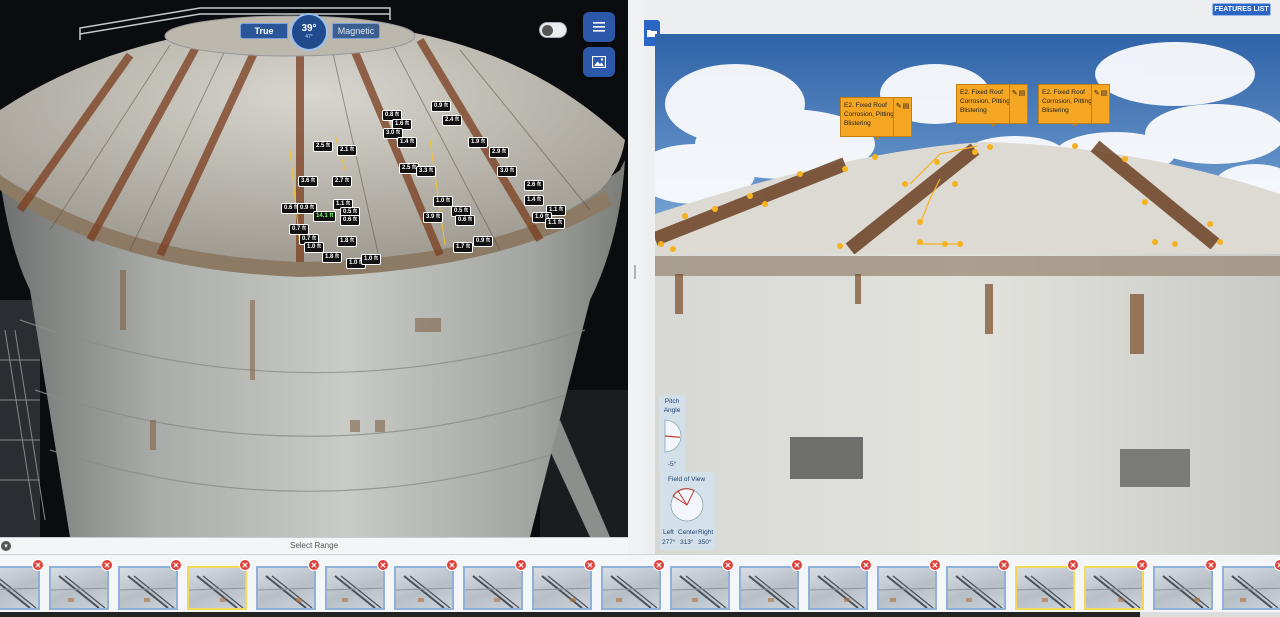 The width and height of the screenshot is (1280, 617). What do you see at coordinates (342, 181) in the screenshot?
I see `measurement-label: 2.7 ft` at bounding box center [342, 181].